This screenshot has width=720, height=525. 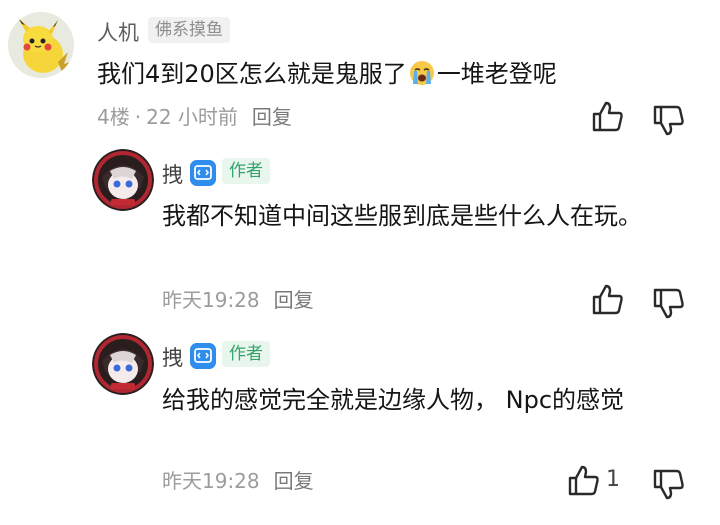 What do you see at coordinates (496, 74) in the screenshot?
I see `comment-text-part2: 一堆老登呢` at bounding box center [496, 74].